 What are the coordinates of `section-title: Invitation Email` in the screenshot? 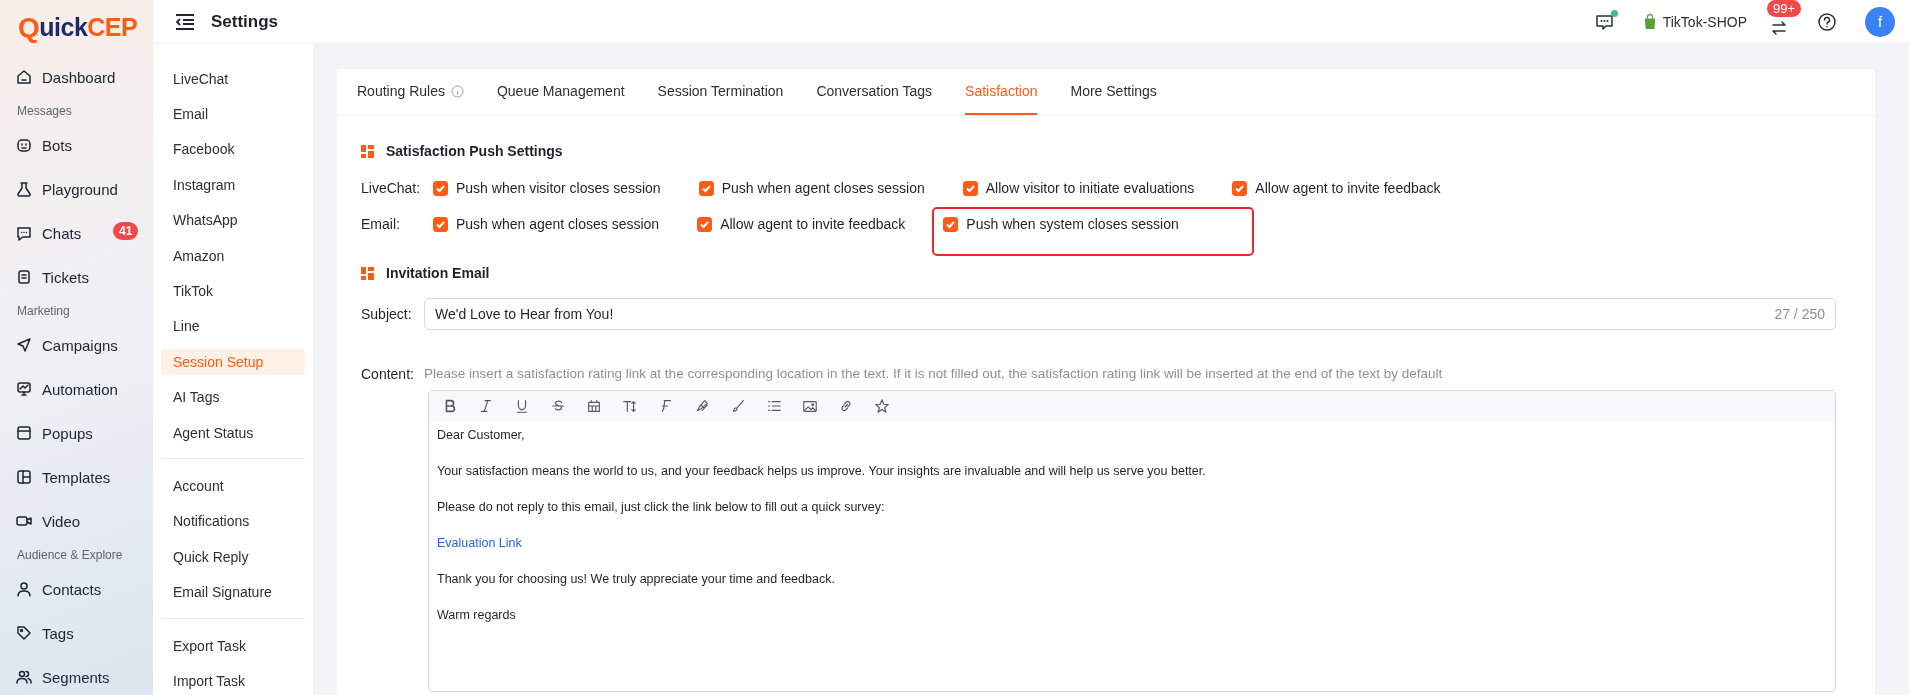 It's located at (438, 273).